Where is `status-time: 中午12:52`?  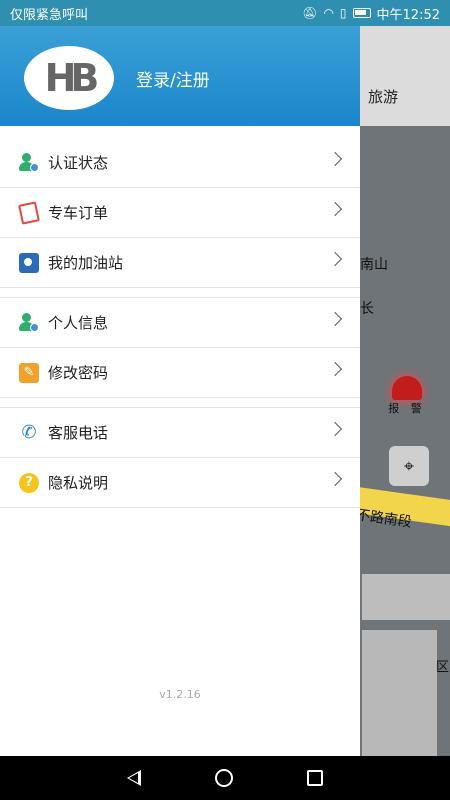 status-time: 中午12:52 is located at coordinates (408, 15).